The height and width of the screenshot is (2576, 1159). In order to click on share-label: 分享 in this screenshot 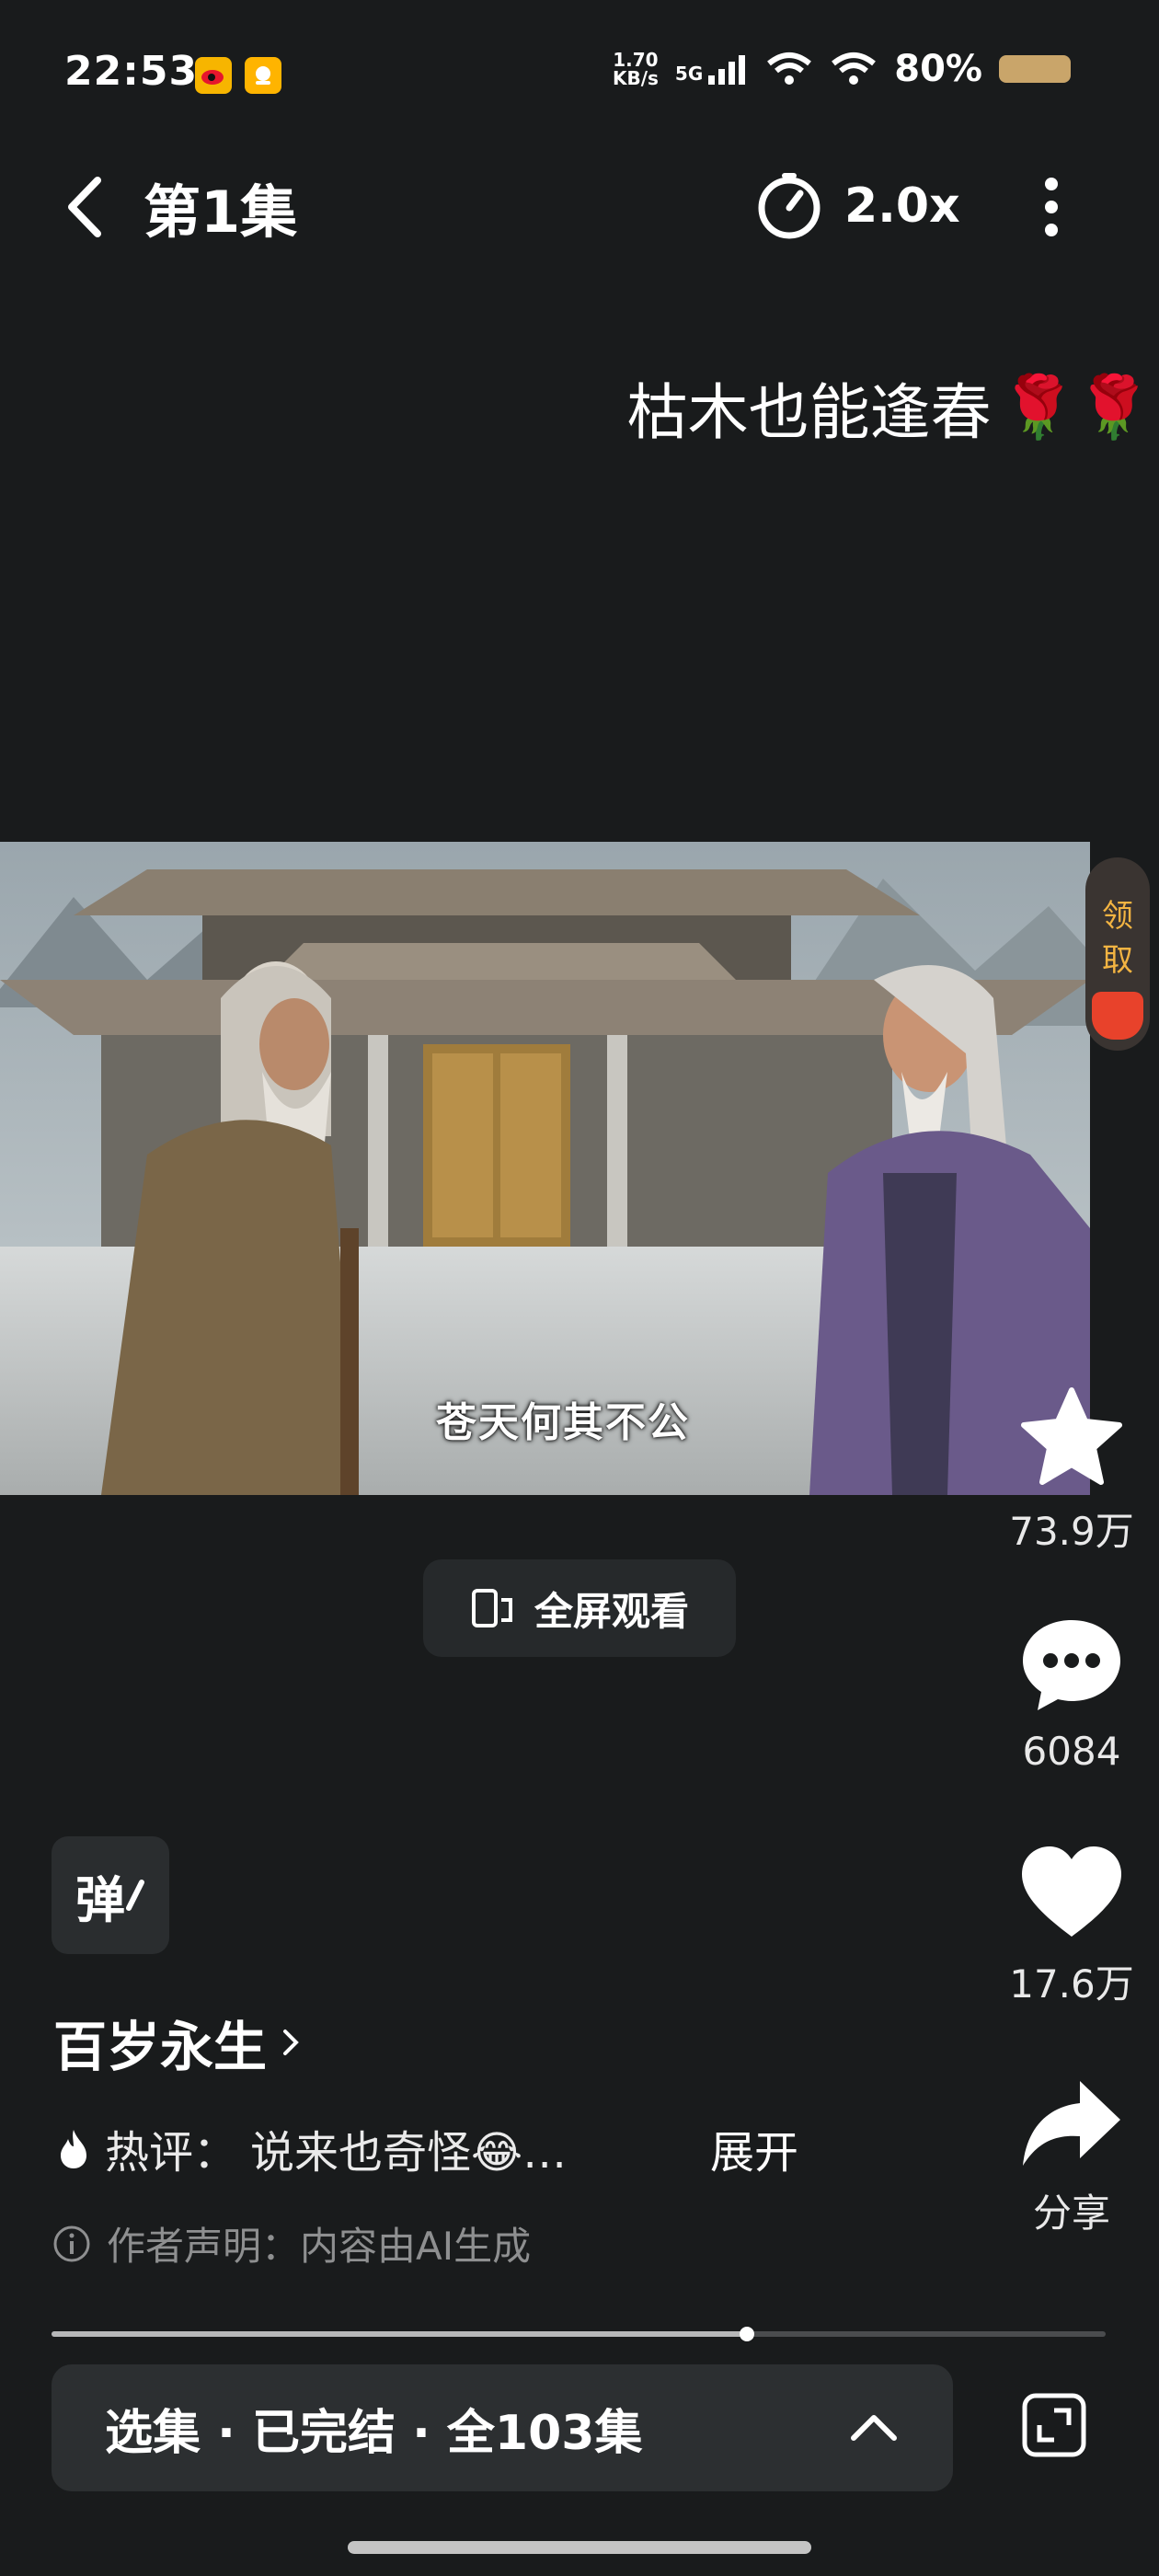, I will do `click(1071, 2213)`.